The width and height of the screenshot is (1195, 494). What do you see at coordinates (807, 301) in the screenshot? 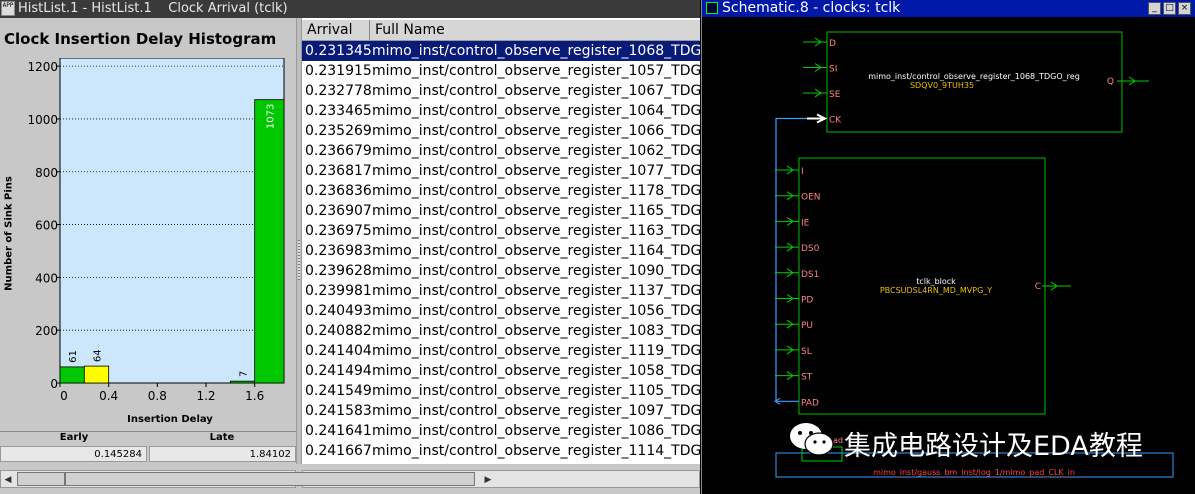
I see `block-pin-label: PD` at bounding box center [807, 301].